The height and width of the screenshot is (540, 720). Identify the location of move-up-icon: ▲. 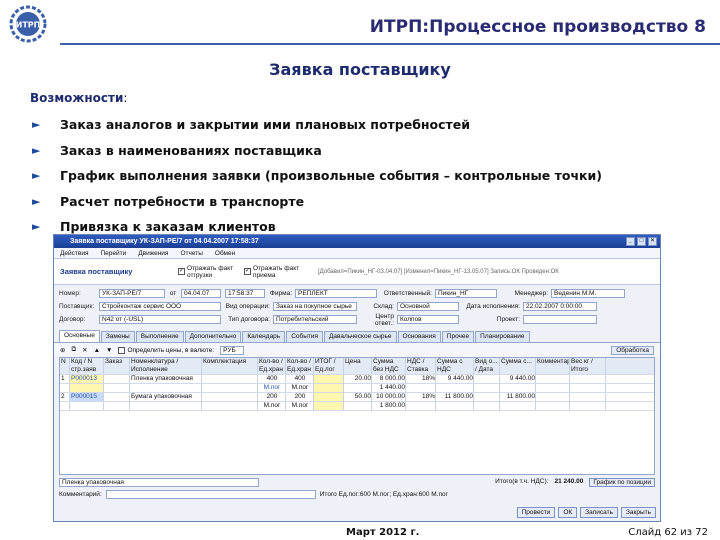
(97, 350).